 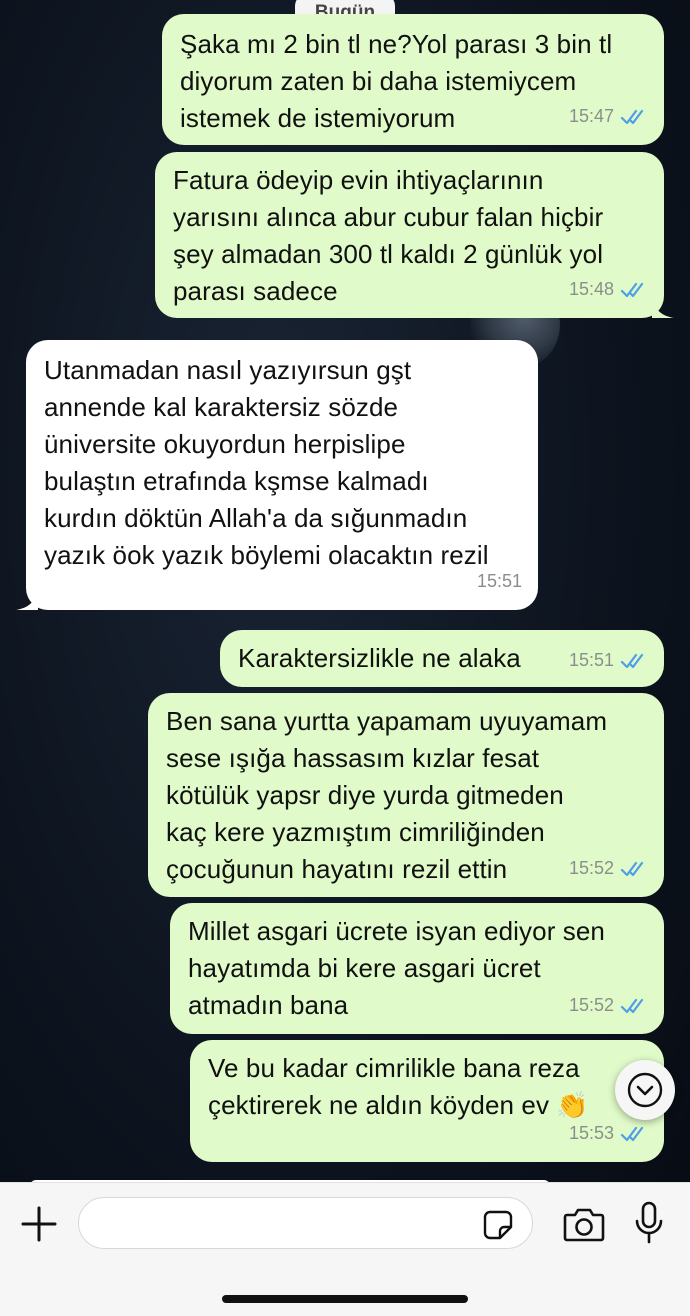 I want to click on message-bubble-outgoing: Karaktersizlikle ne alaka 15:51, so click(x=442, y=658).